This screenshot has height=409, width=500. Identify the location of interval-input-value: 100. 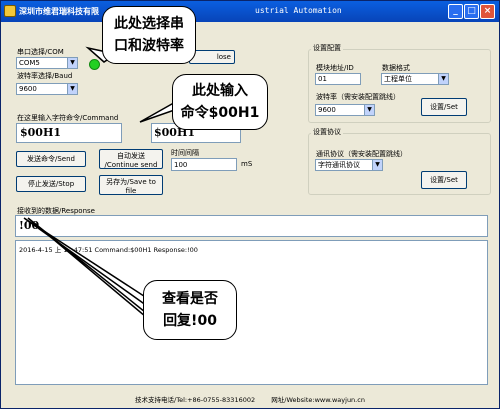
(181, 165).